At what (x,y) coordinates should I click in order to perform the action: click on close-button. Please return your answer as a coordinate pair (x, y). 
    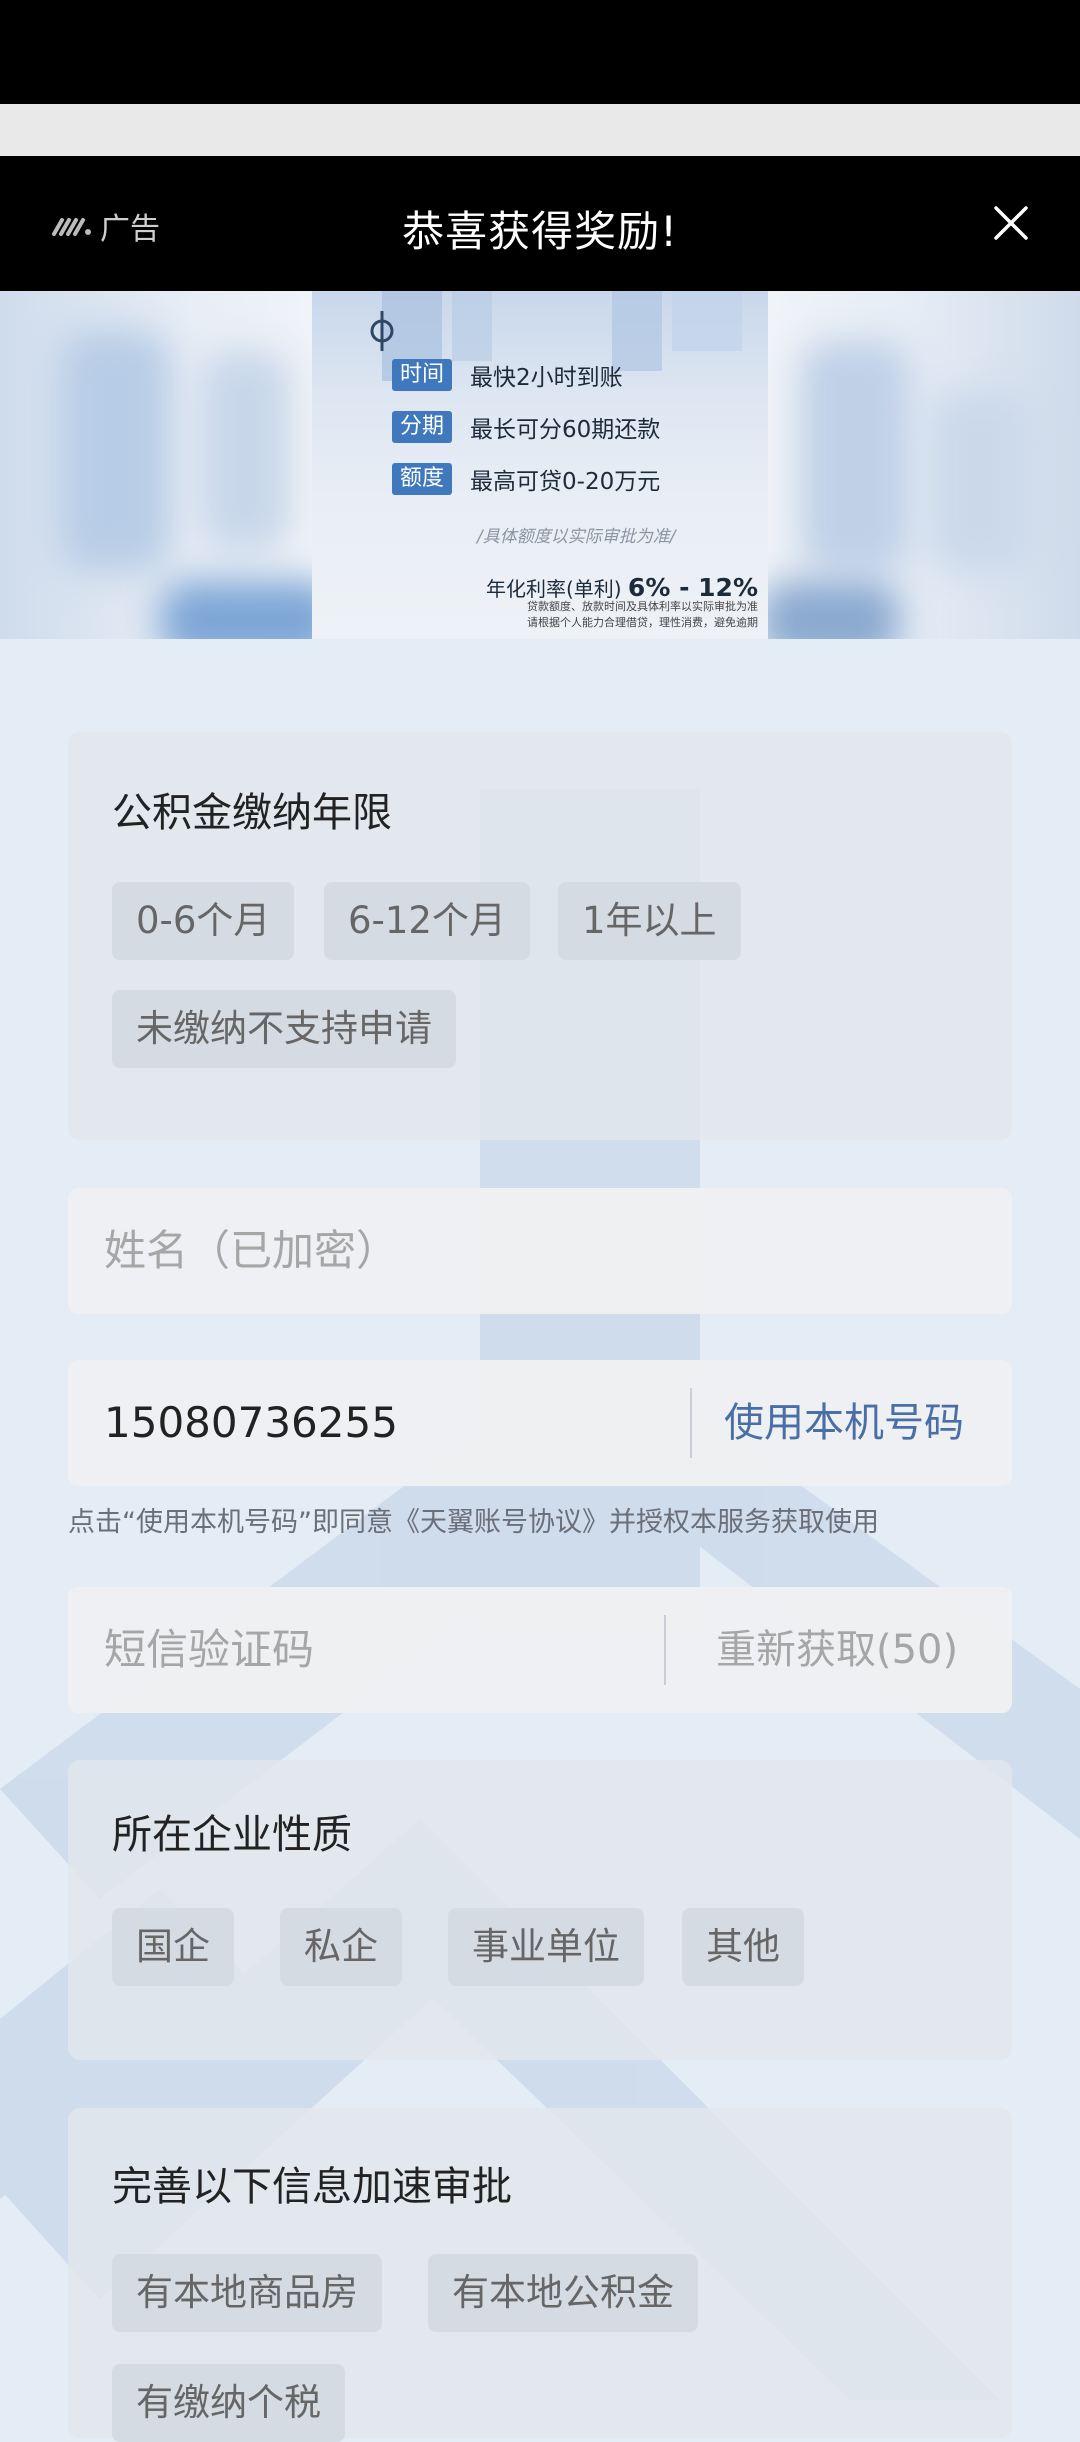
    Looking at the image, I should click on (1011, 223).